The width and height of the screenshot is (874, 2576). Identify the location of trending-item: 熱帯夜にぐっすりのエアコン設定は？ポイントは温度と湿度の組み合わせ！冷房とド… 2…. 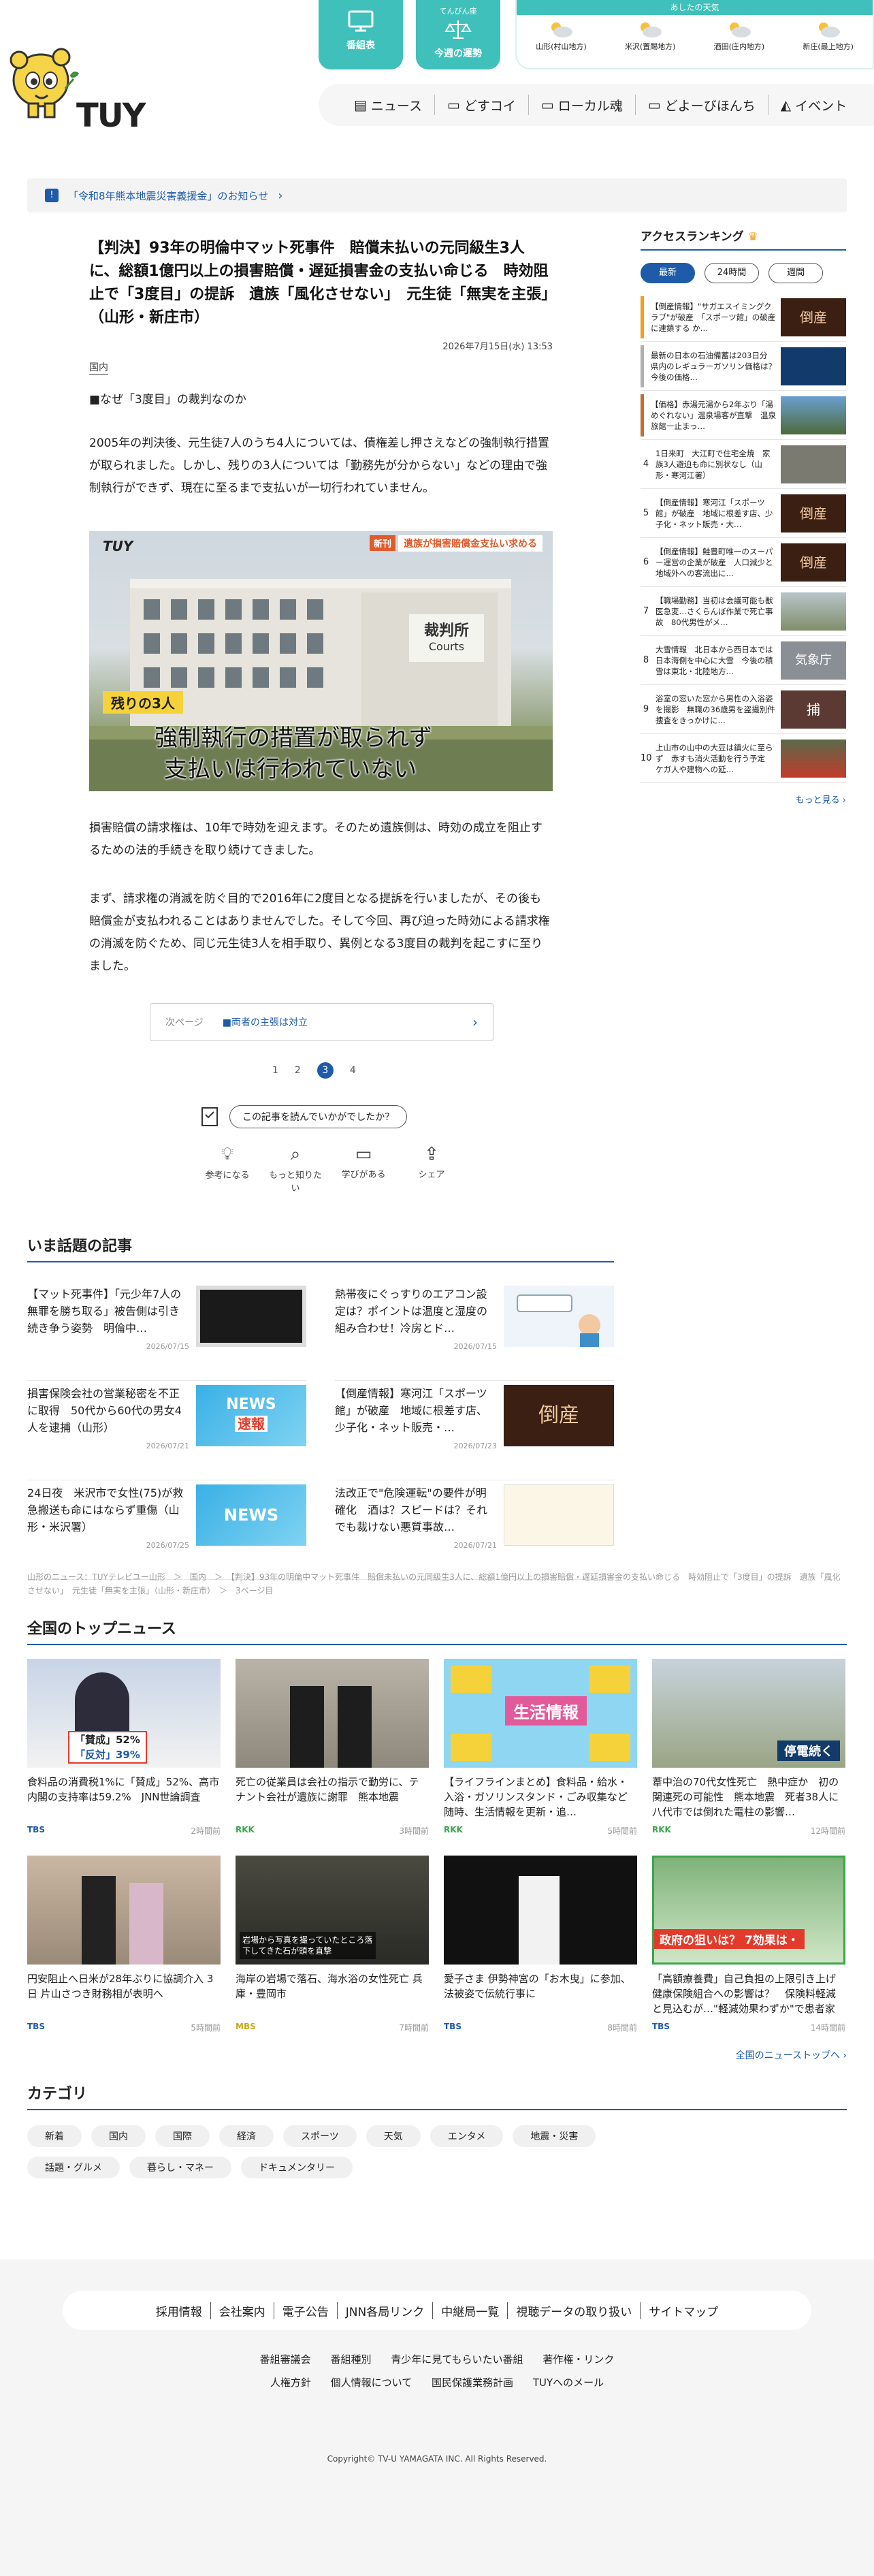
(474, 1331).